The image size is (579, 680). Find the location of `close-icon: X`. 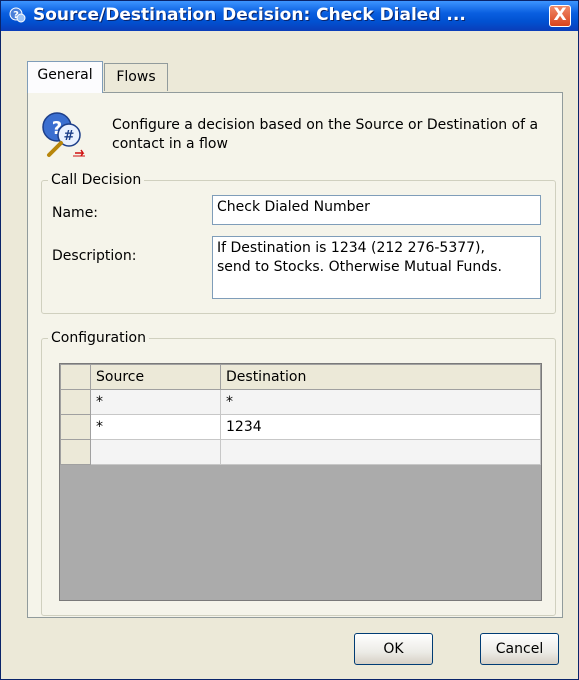

close-icon: X is located at coordinates (560, 15).